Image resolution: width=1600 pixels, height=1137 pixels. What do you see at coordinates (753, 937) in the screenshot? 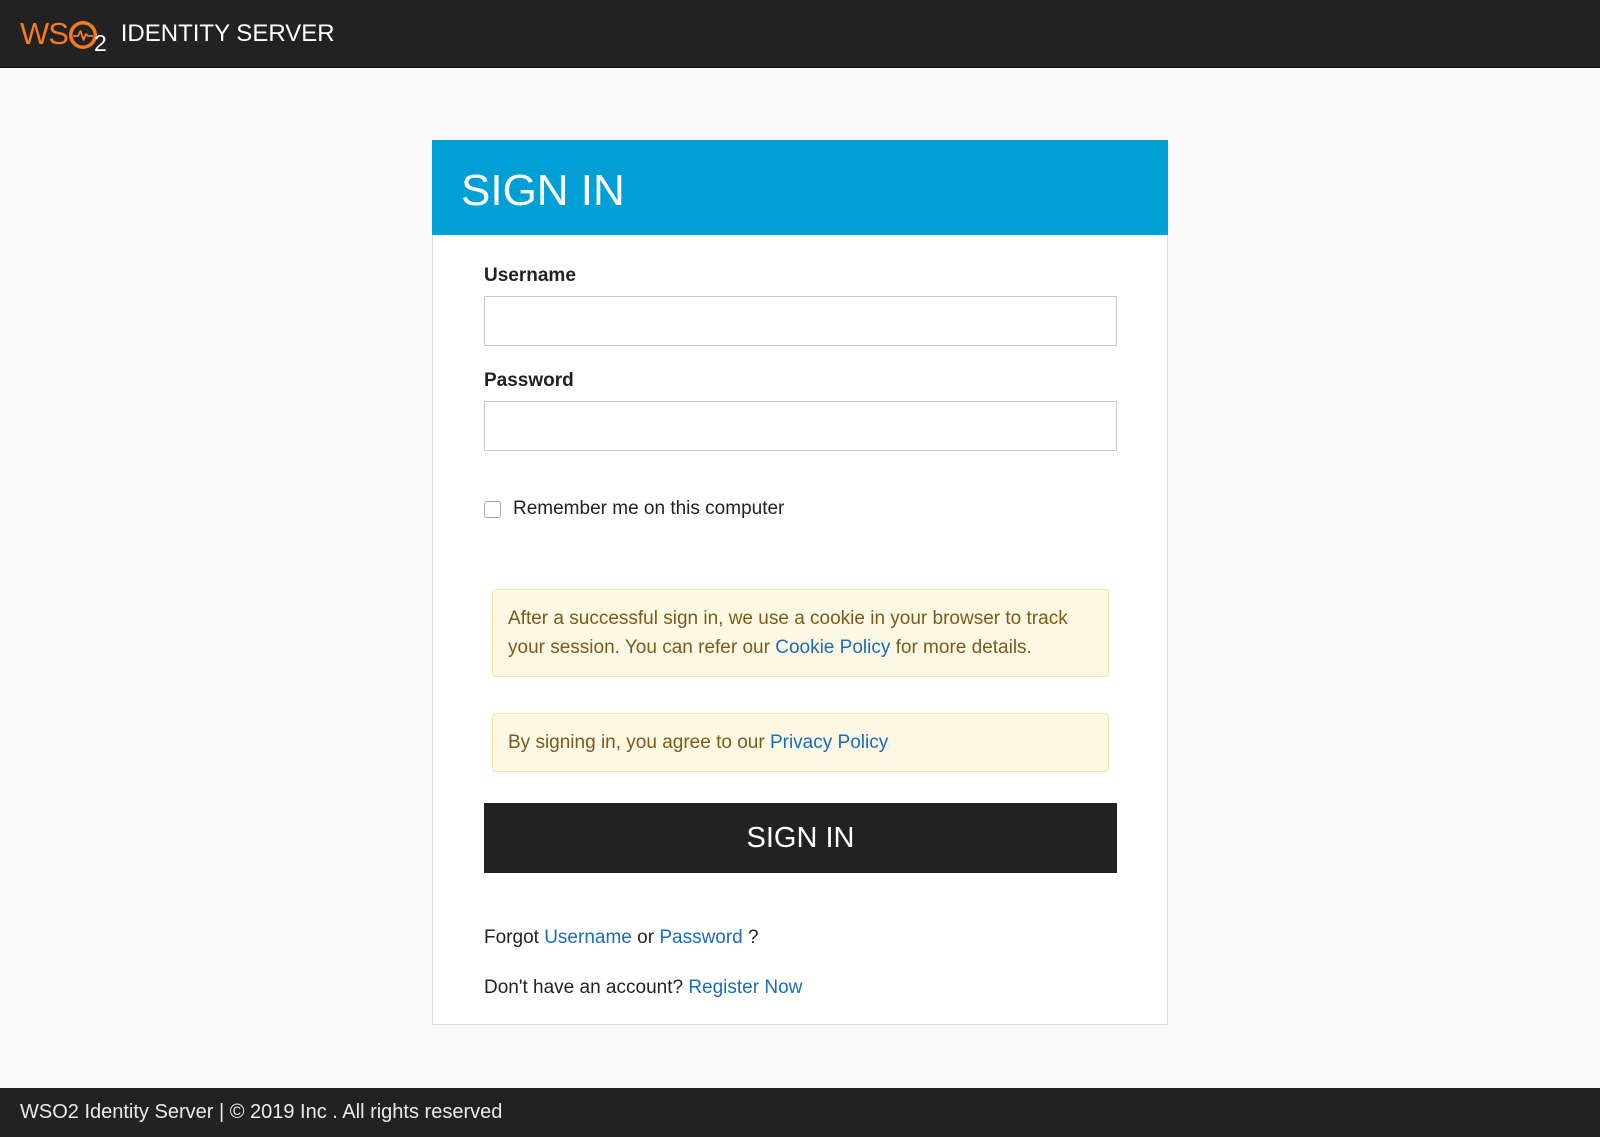
I see `forgot-suffix: ?` at bounding box center [753, 937].